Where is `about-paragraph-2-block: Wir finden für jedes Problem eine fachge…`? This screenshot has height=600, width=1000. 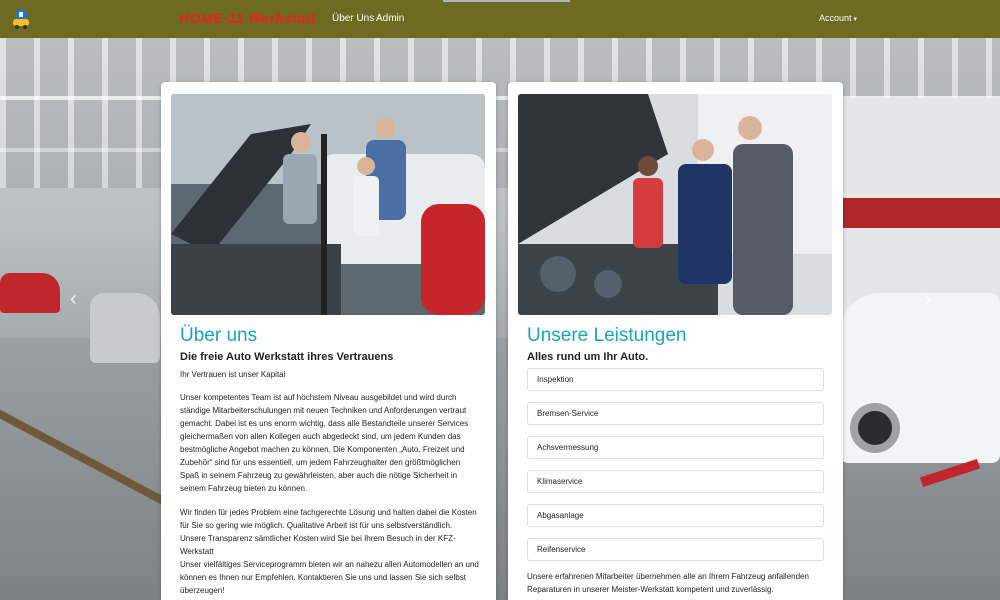
about-paragraph-2-block: Wir finden für jedes Problem eine fachge… is located at coordinates (330, 551).